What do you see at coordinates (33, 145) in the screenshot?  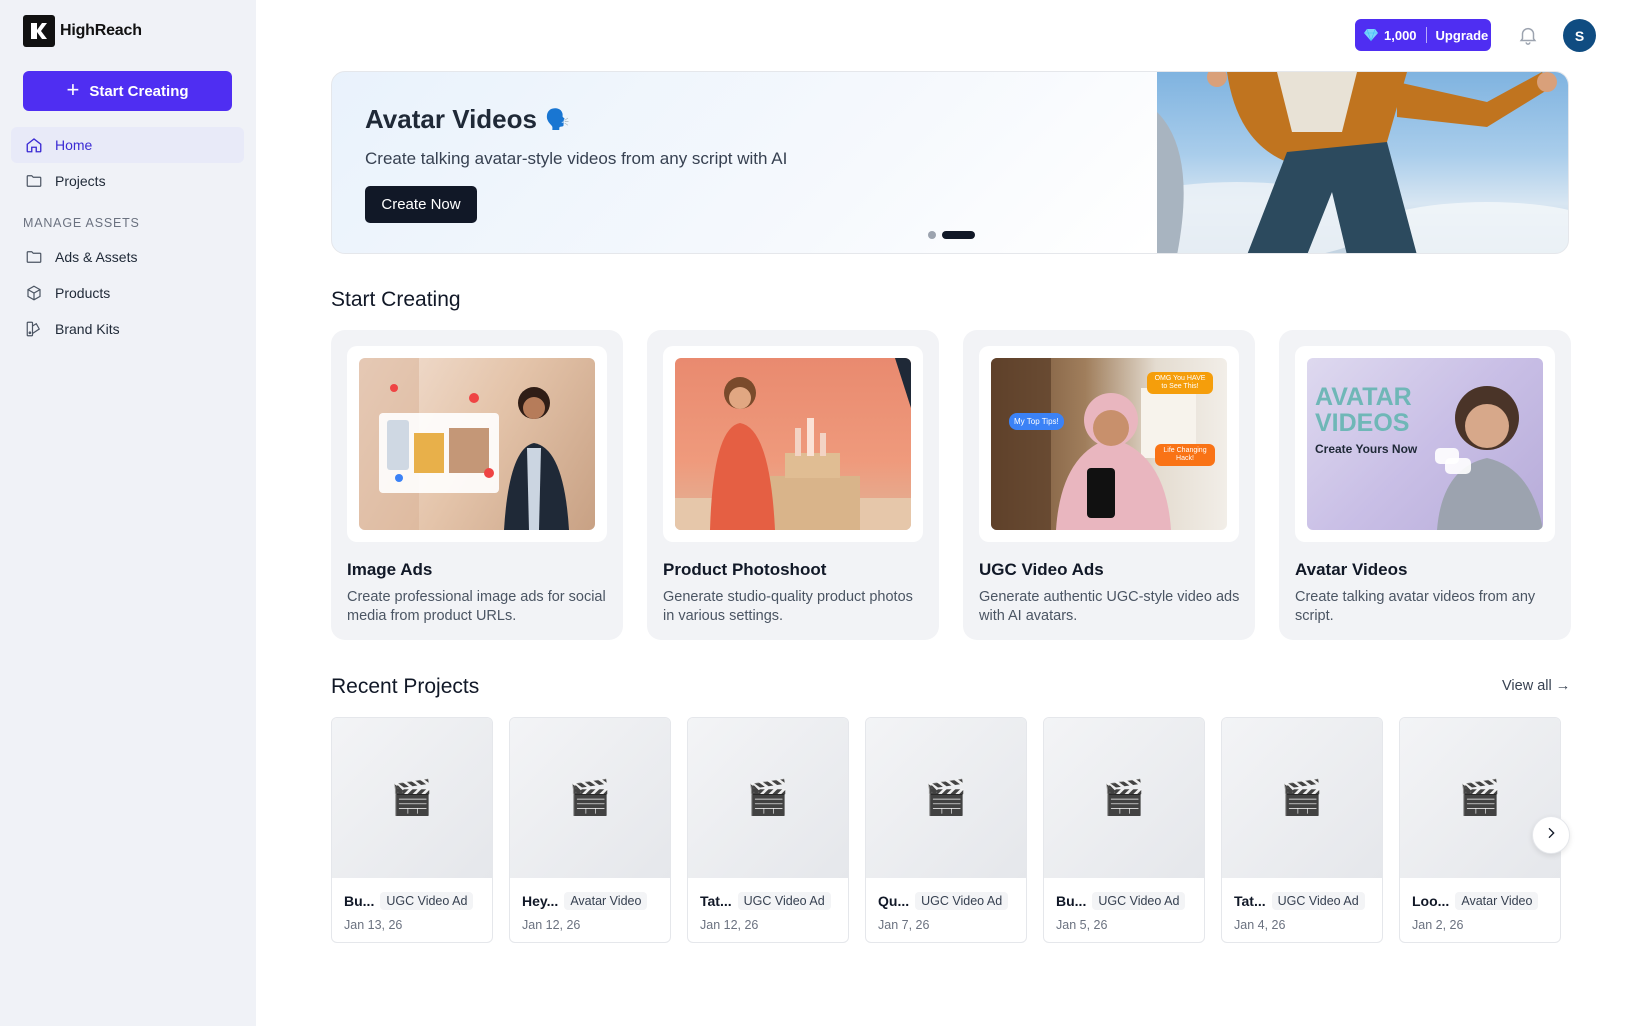 I see `home-icon` at bounding box center [33, 145].